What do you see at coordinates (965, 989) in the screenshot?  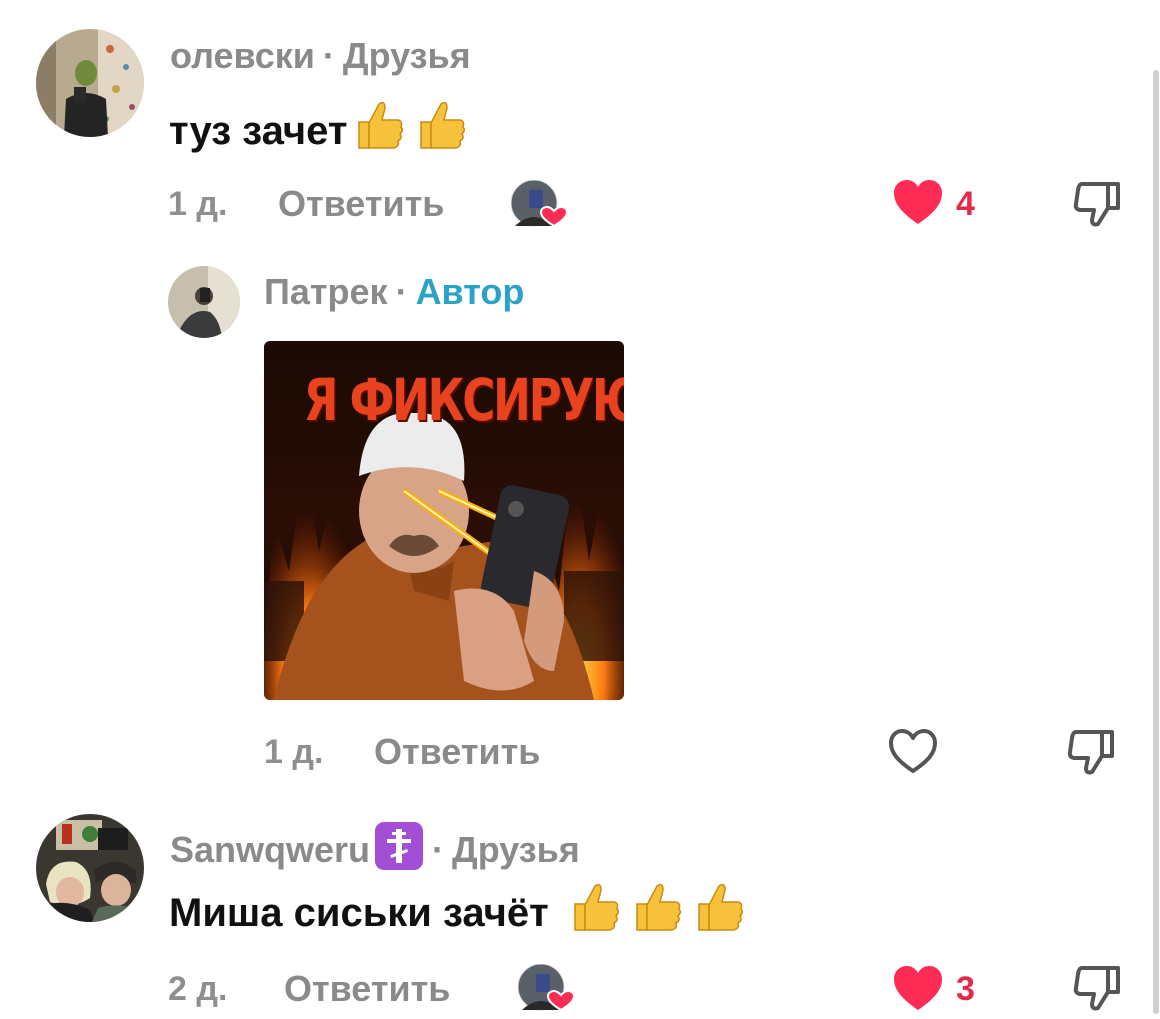 I see `like-count: 3` at bounding box center [965, 989].